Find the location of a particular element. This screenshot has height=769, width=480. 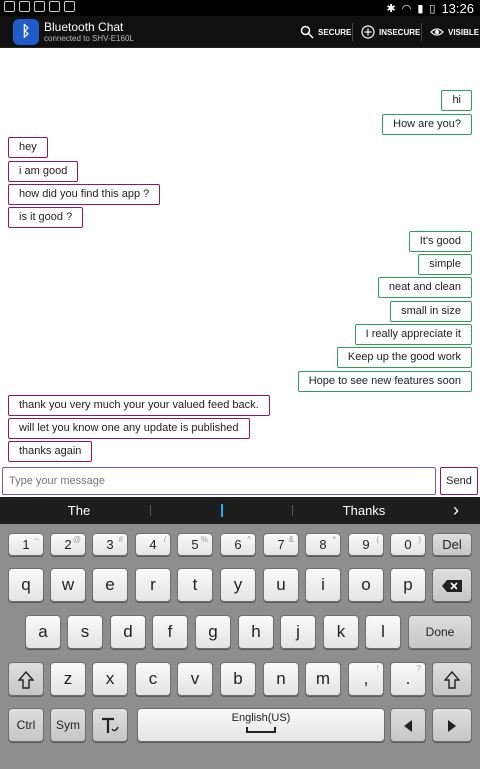

key-u: u is located at coordinates (281, 585).